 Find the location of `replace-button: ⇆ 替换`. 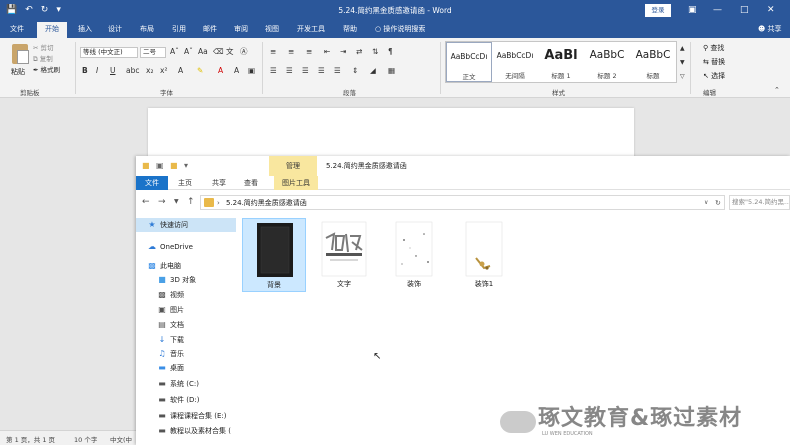

replace-button: ⇆ 替换 is located at coordinates (714, 62).